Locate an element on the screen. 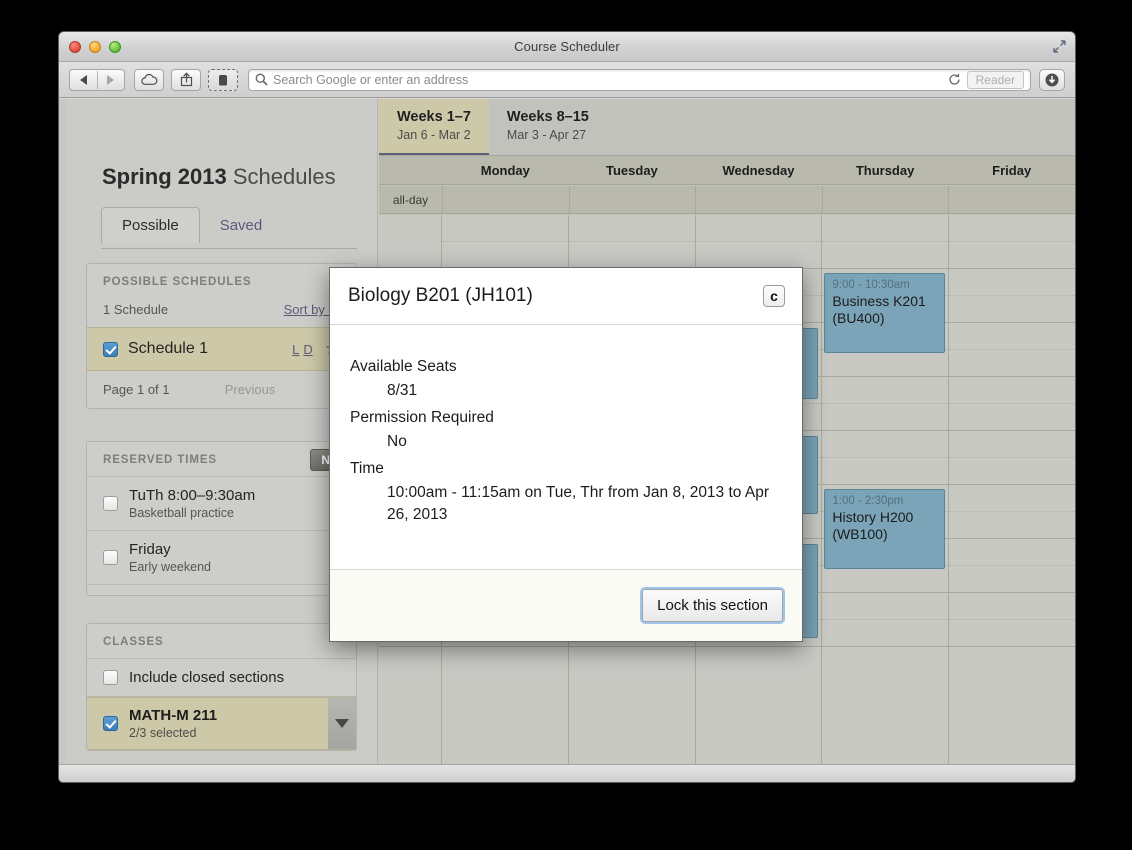 This screenshot has width=1132, height=850. schedule-label: Schedule 1 is located at coordinates (168, 348).